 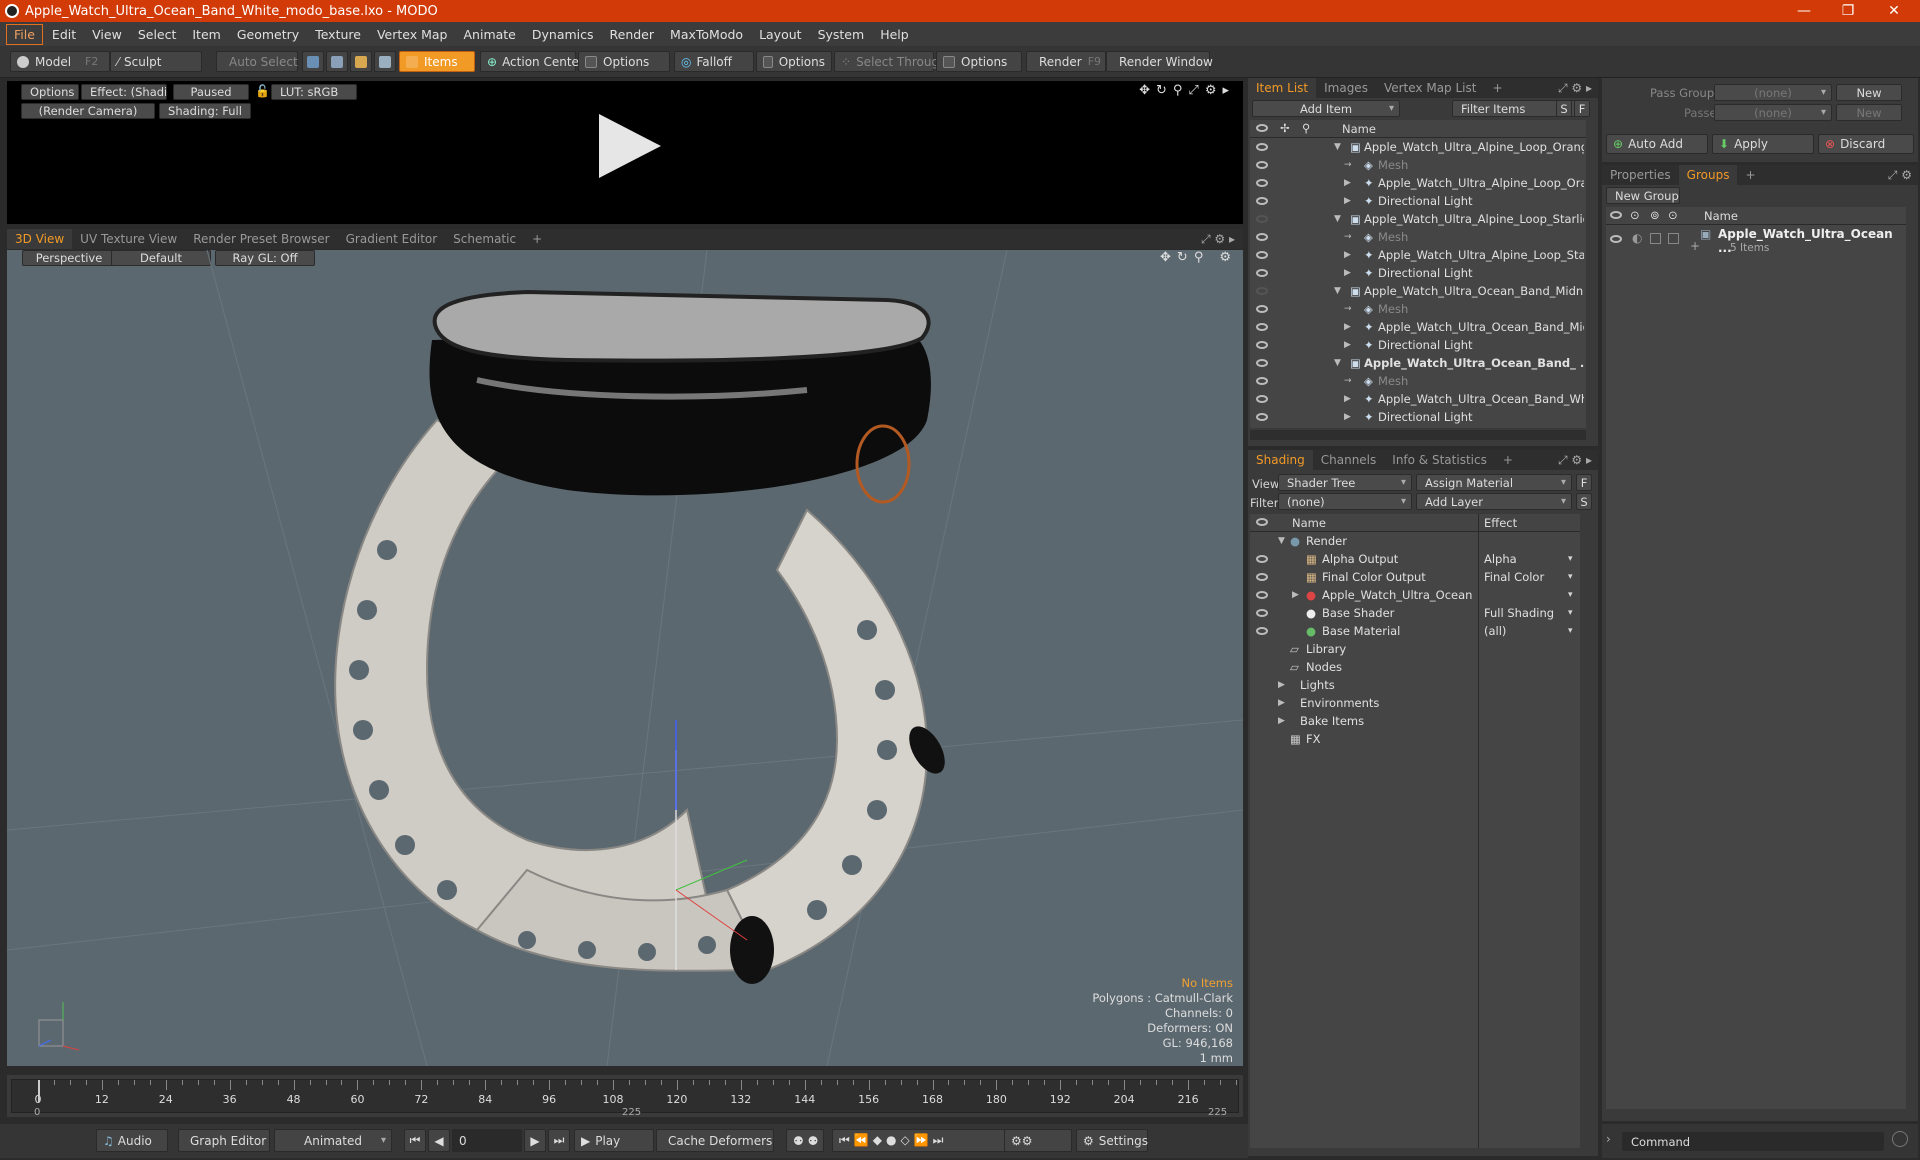 I want to click on zoom-icon: ⚲, so click(x=1178, y=90).